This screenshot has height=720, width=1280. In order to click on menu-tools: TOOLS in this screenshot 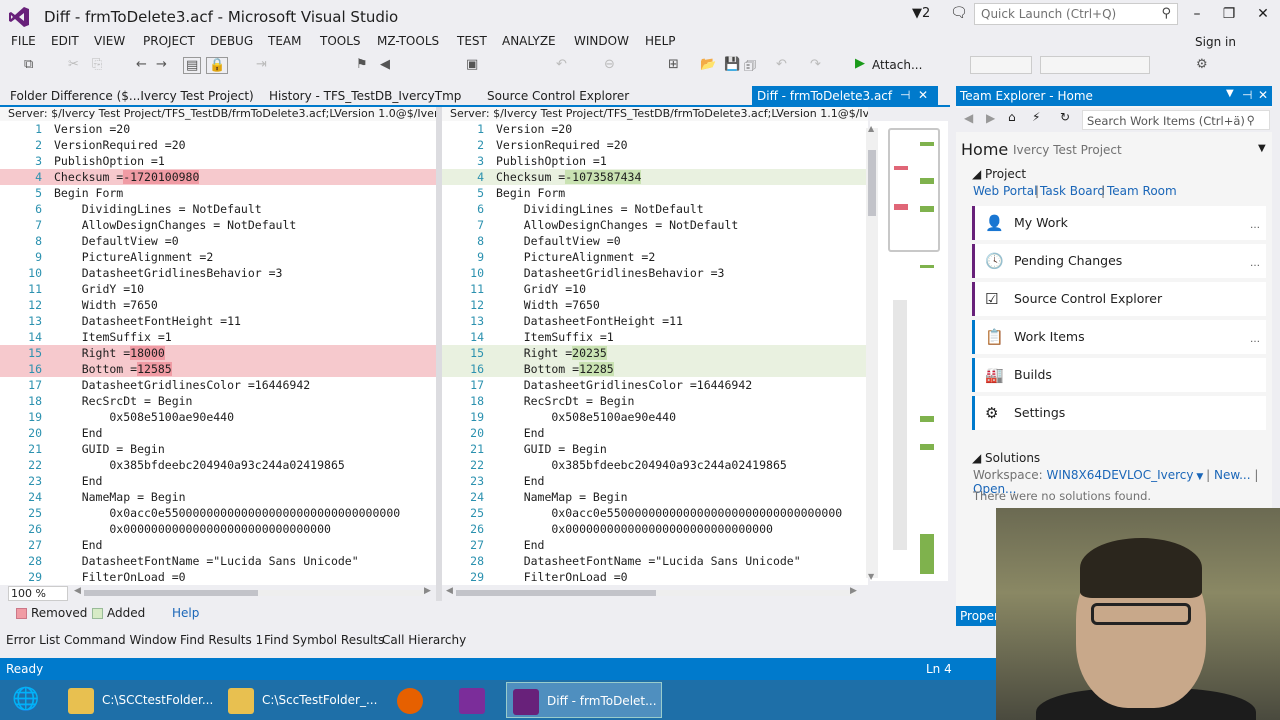, I will do `click(340, 41)`.